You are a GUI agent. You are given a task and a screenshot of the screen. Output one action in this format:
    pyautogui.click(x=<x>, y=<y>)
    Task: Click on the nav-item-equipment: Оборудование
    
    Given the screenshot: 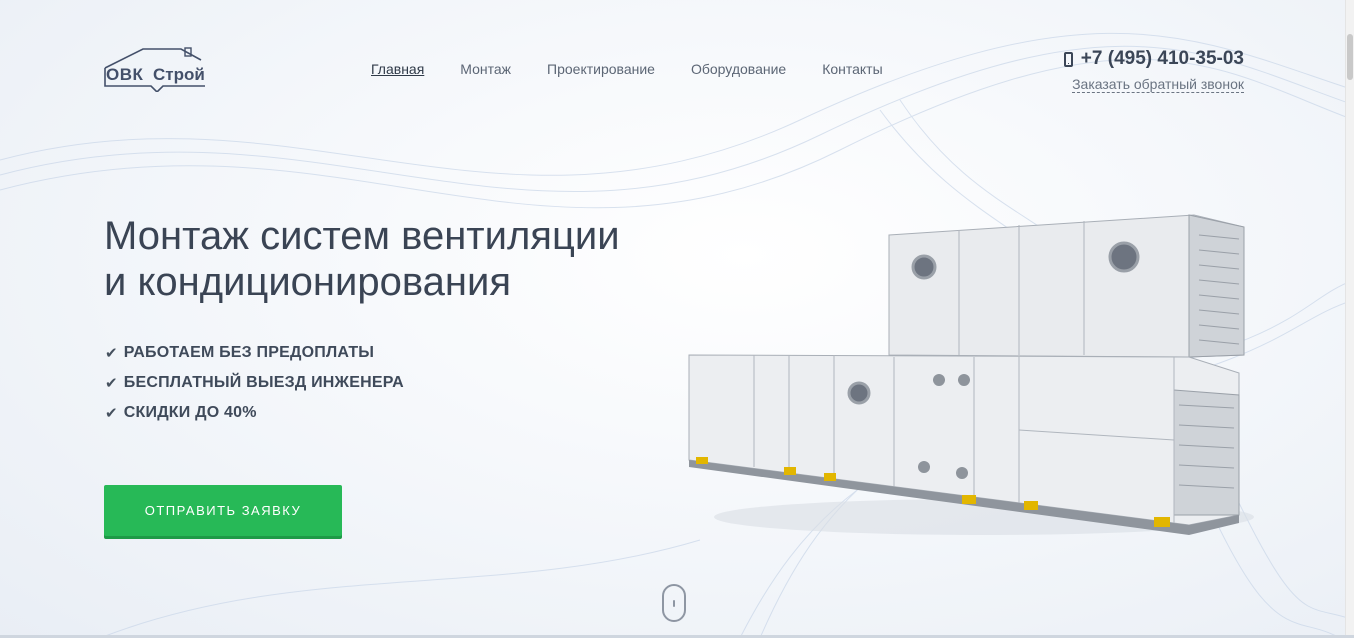 What is the action you would take?
    pyautogui.click(x=738, y=69)
    